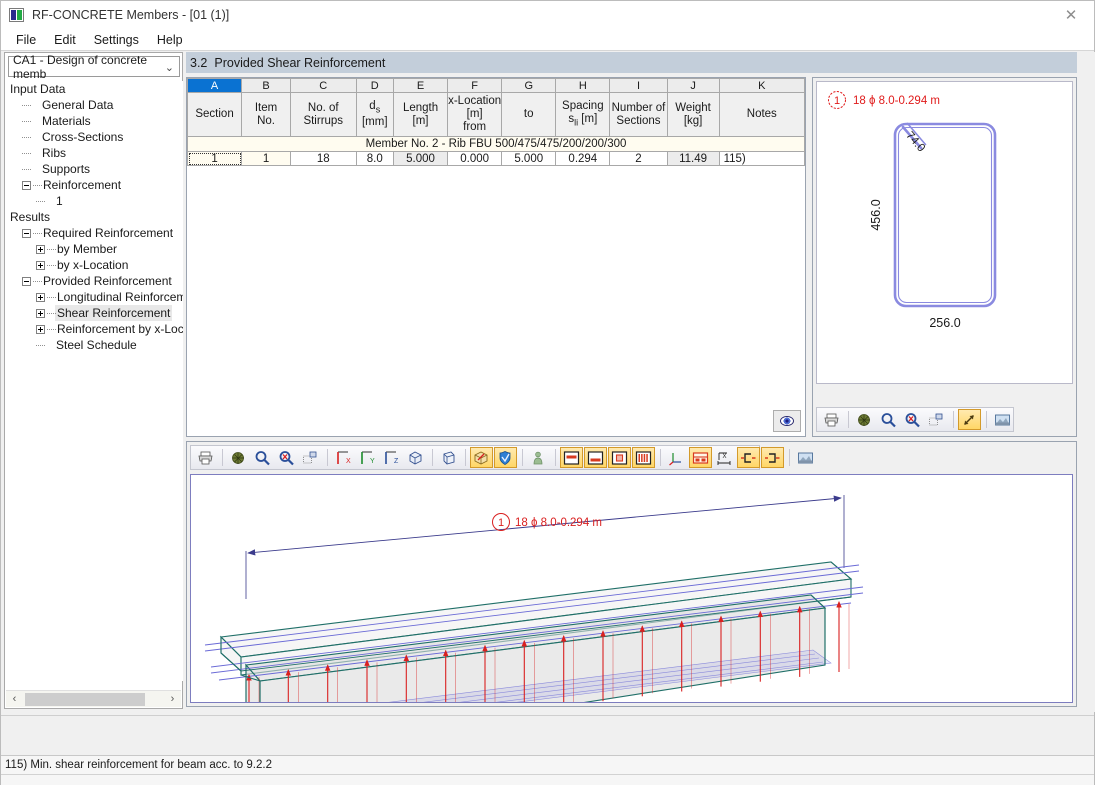 The height and width of the screenshot is (785, 1095). I want to click on bar-shape-left-button, so click(748, 457).